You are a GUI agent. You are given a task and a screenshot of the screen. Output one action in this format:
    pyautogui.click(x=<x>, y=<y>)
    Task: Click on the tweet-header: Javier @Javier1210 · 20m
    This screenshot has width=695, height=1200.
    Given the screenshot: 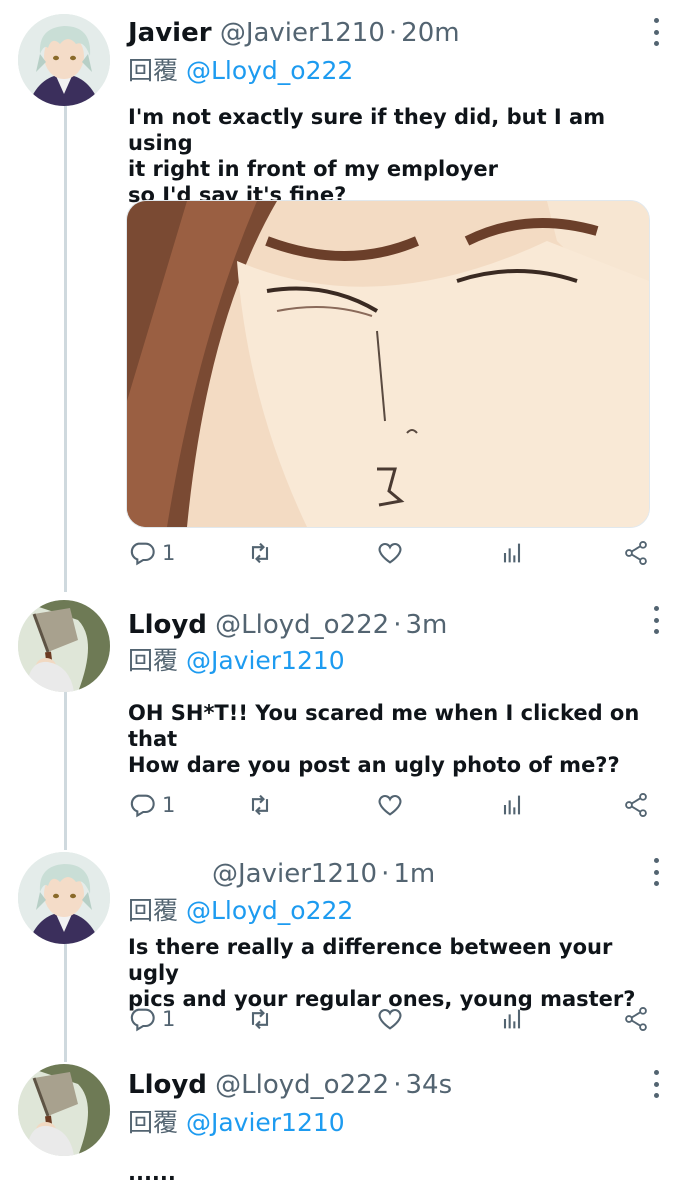 What is the action you would take?
    pyautogui.click(x=294, y=33)
    